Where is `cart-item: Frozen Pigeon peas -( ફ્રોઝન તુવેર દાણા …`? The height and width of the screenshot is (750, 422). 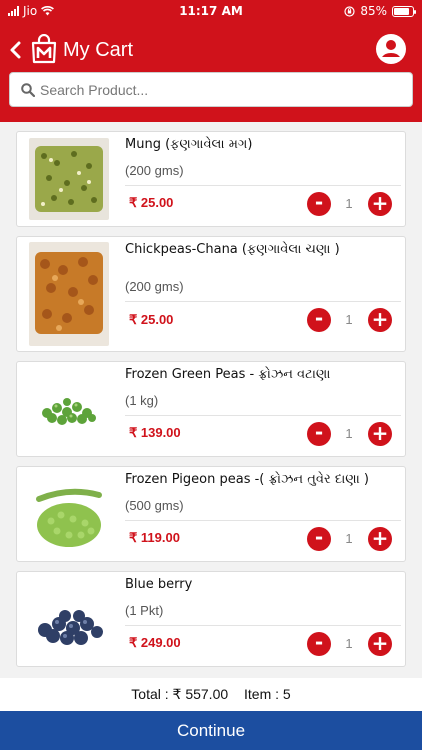
cart-item: Frozen Pigeon peas -( ફ્રોઝન તુવેર દાણા … is located at coordinates (211, 514).